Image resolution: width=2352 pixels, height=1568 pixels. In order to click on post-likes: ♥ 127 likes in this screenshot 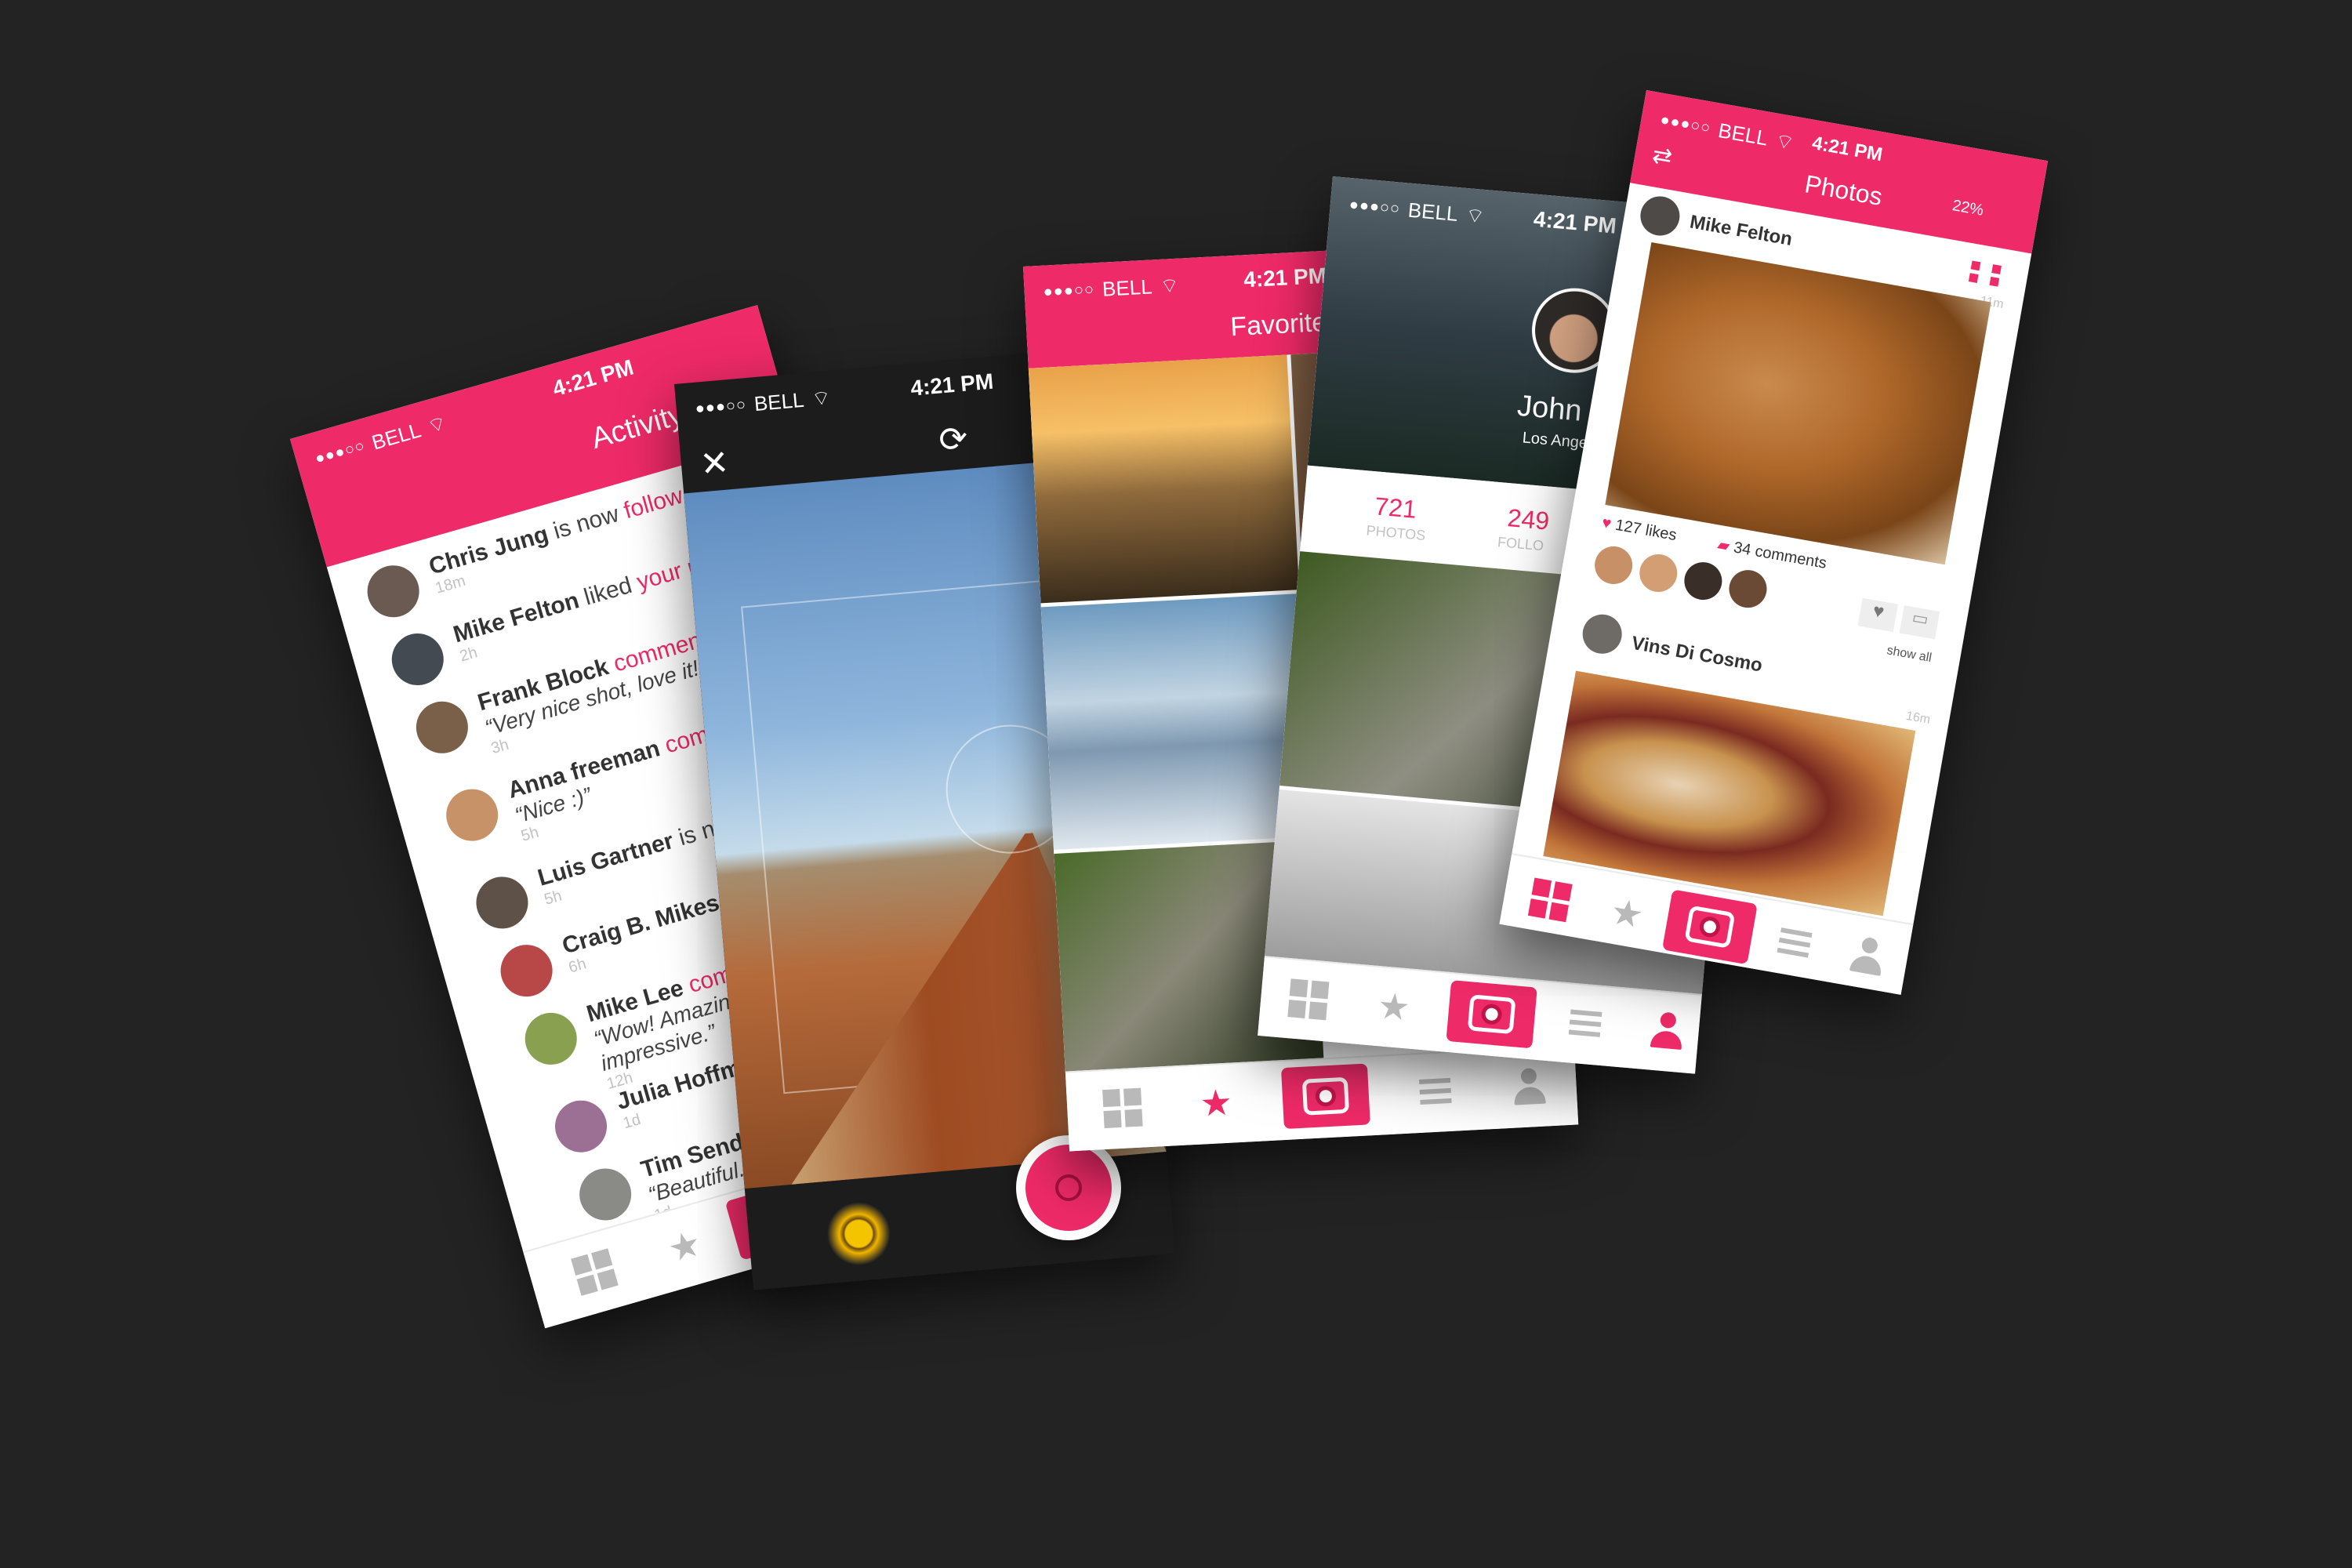, I will do `click(1639, 529)`.